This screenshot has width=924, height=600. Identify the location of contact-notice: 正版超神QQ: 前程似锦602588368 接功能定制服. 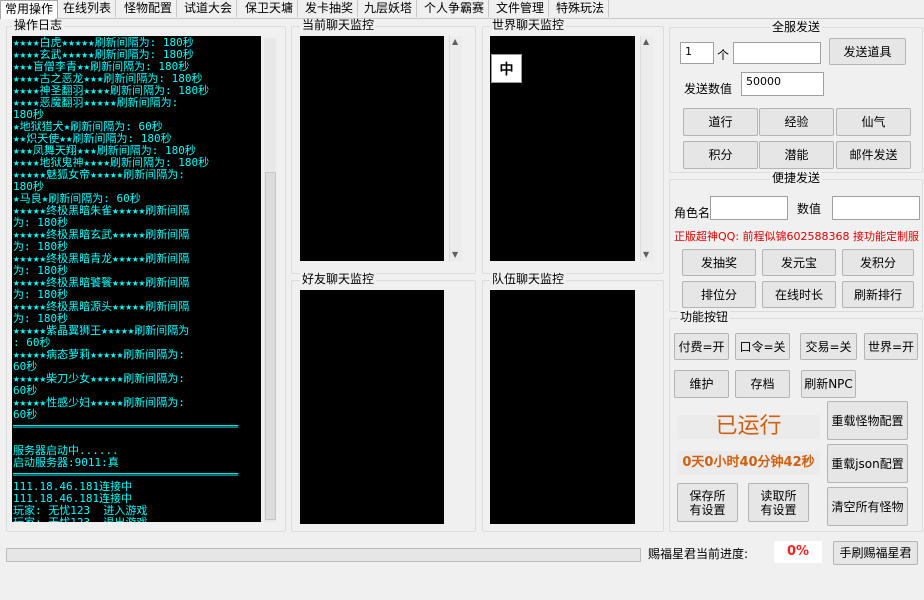
(797, 236).